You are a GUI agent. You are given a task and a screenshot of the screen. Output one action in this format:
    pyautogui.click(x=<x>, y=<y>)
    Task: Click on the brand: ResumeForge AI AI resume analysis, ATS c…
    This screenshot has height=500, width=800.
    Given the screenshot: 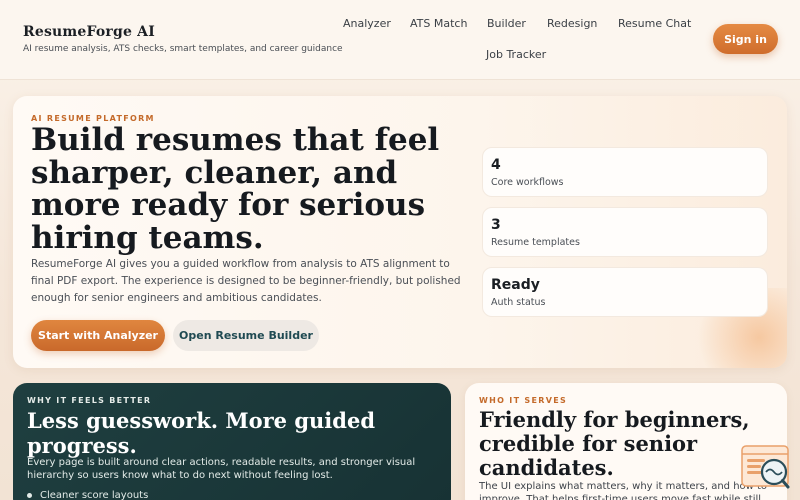 What is the action you would take?
    pyautogui.click(x=183, y=39)
    